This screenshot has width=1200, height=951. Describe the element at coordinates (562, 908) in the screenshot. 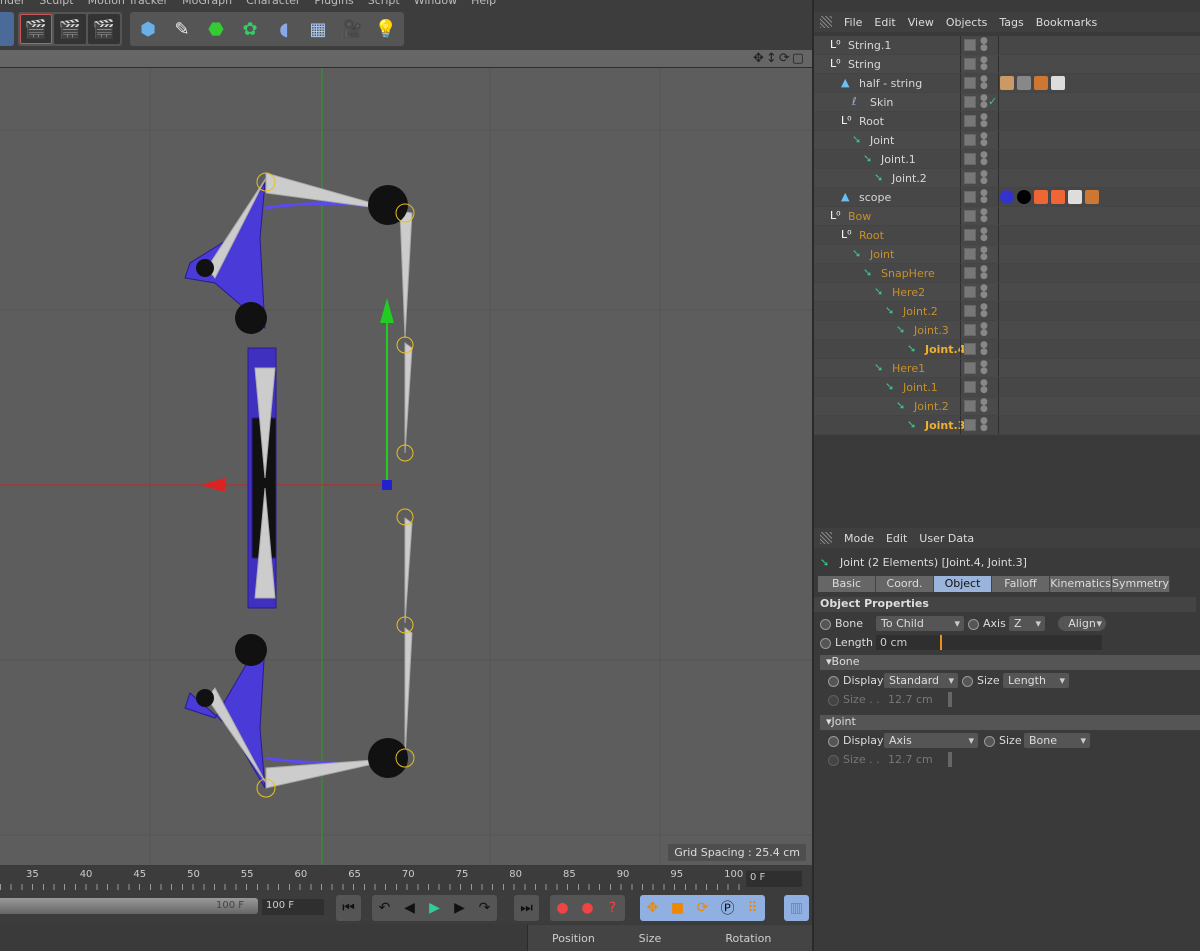

I see `record-key-icon: ●` at that location.